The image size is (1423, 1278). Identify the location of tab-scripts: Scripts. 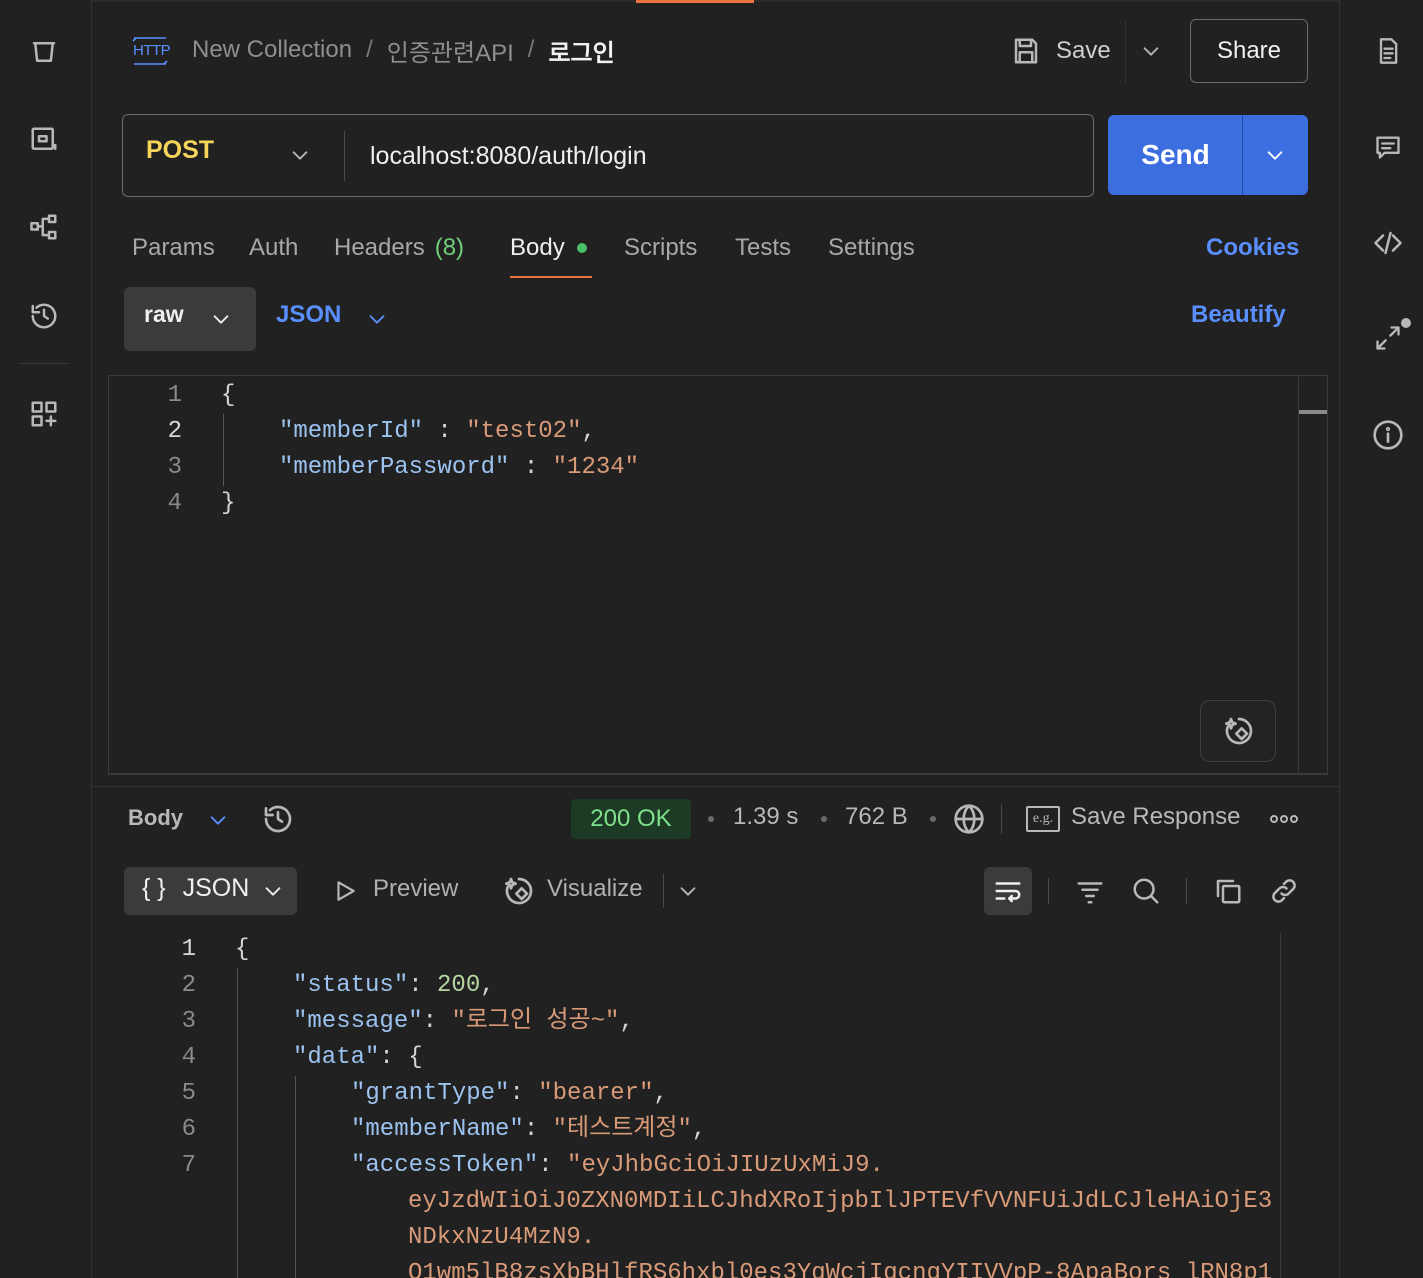
(660, 248).